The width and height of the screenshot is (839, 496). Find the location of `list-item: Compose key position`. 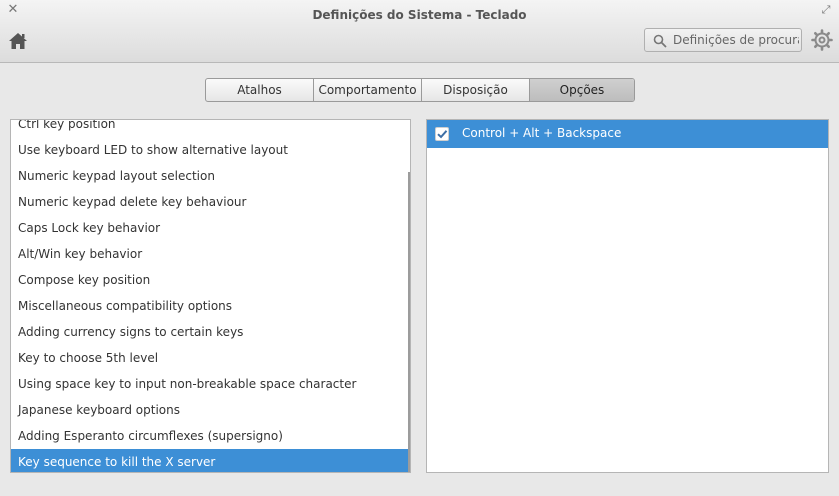

list-item: Compose key position is located at coordinates (210, 280).